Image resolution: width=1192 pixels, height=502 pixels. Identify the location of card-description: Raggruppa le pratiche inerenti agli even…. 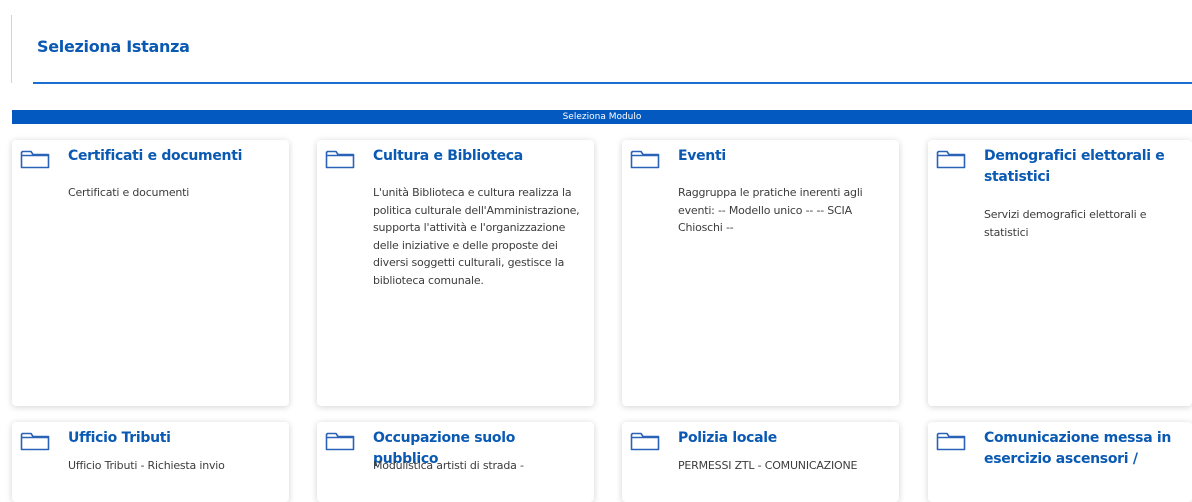
(770, 210).